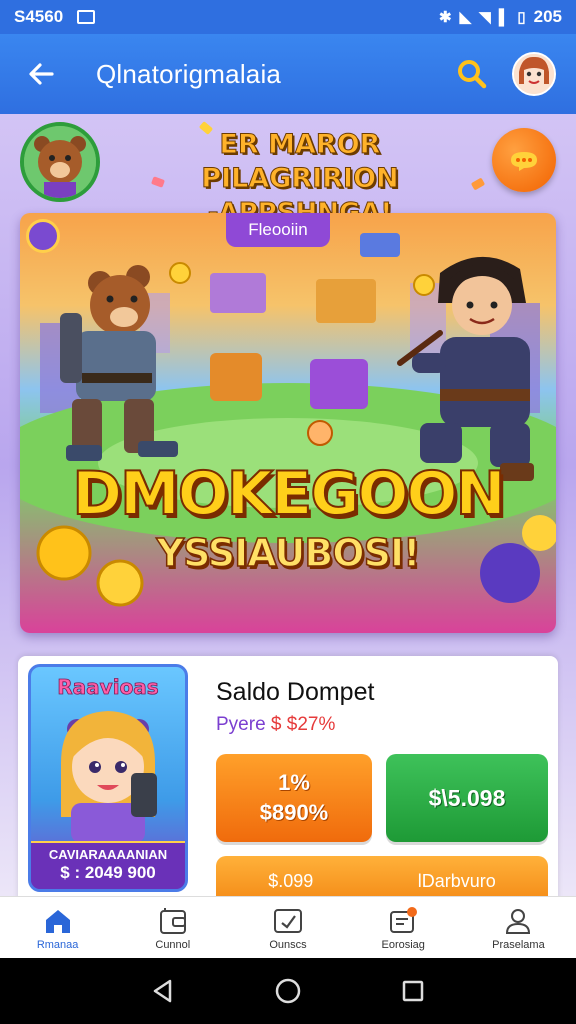 The image size is (576, 1024). I want to click on status-bar: S4560 ✱ ◣ ◥ ▌ ▯ 205, so click(288, 17).